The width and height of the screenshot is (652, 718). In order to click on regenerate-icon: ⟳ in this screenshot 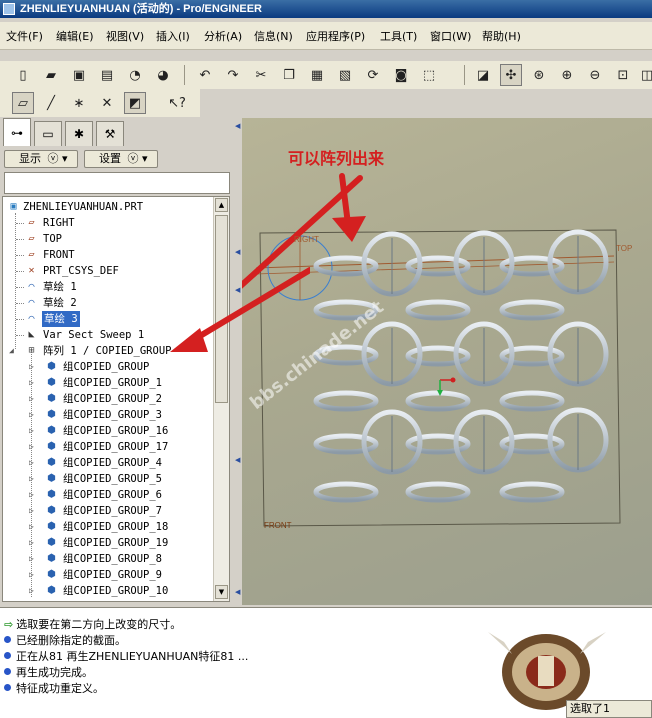, I will do `click(373, 75)`.